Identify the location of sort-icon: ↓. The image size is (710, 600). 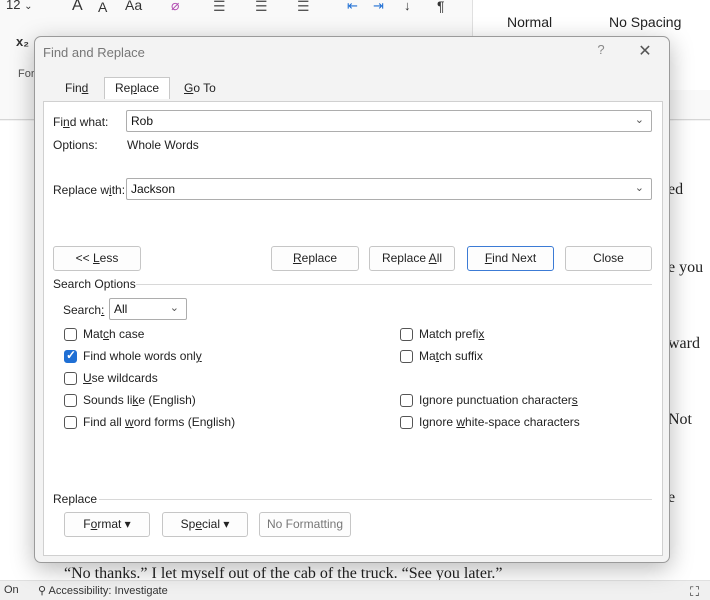
(407, 6).